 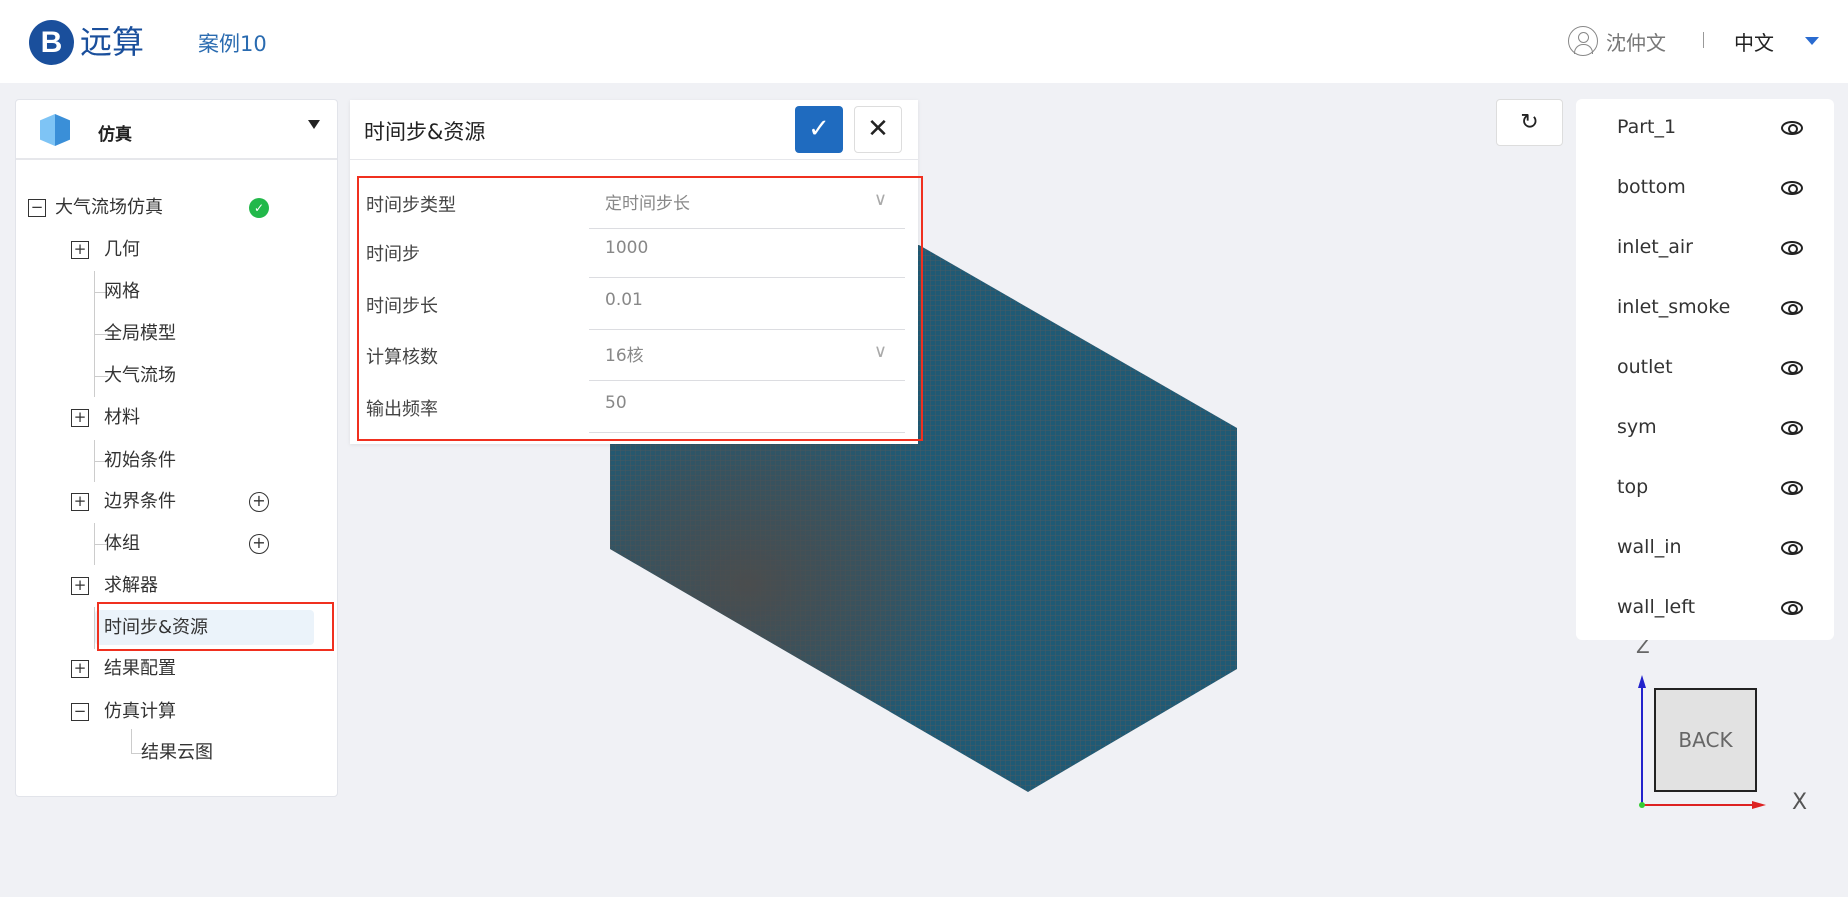 What do you see at coordinates (131, 586) in the screenshot?
I see `tree-item: 求解器` at bounding box center [131, 586].